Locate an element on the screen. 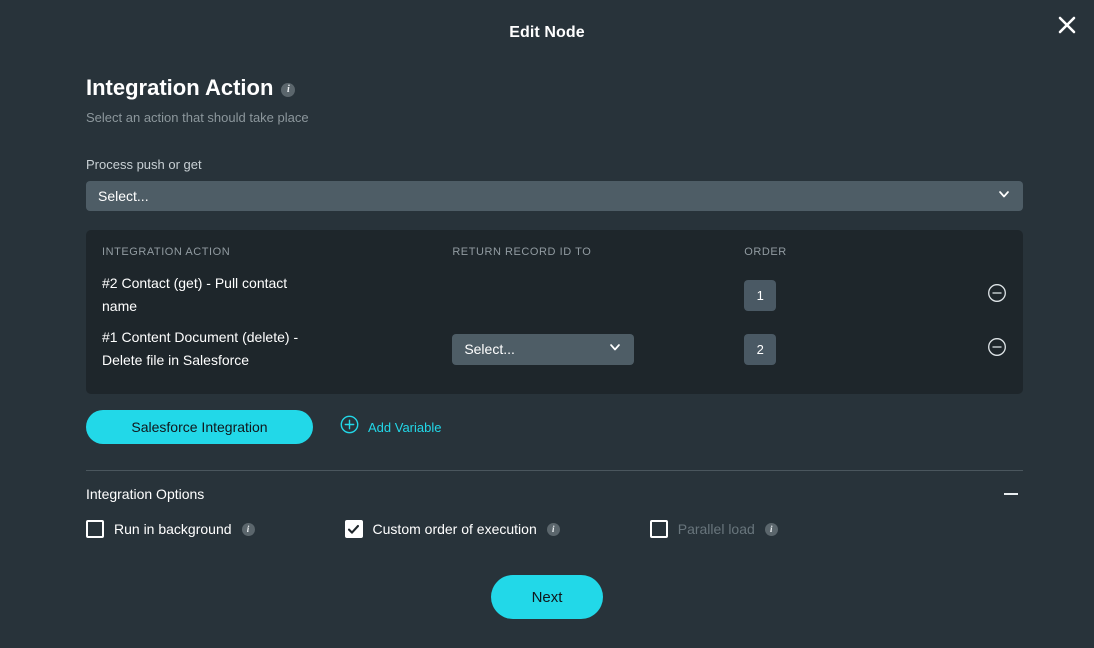 This screenshot has height=648, width=1094. order-input: 1 is located at coordinates (760, 295).